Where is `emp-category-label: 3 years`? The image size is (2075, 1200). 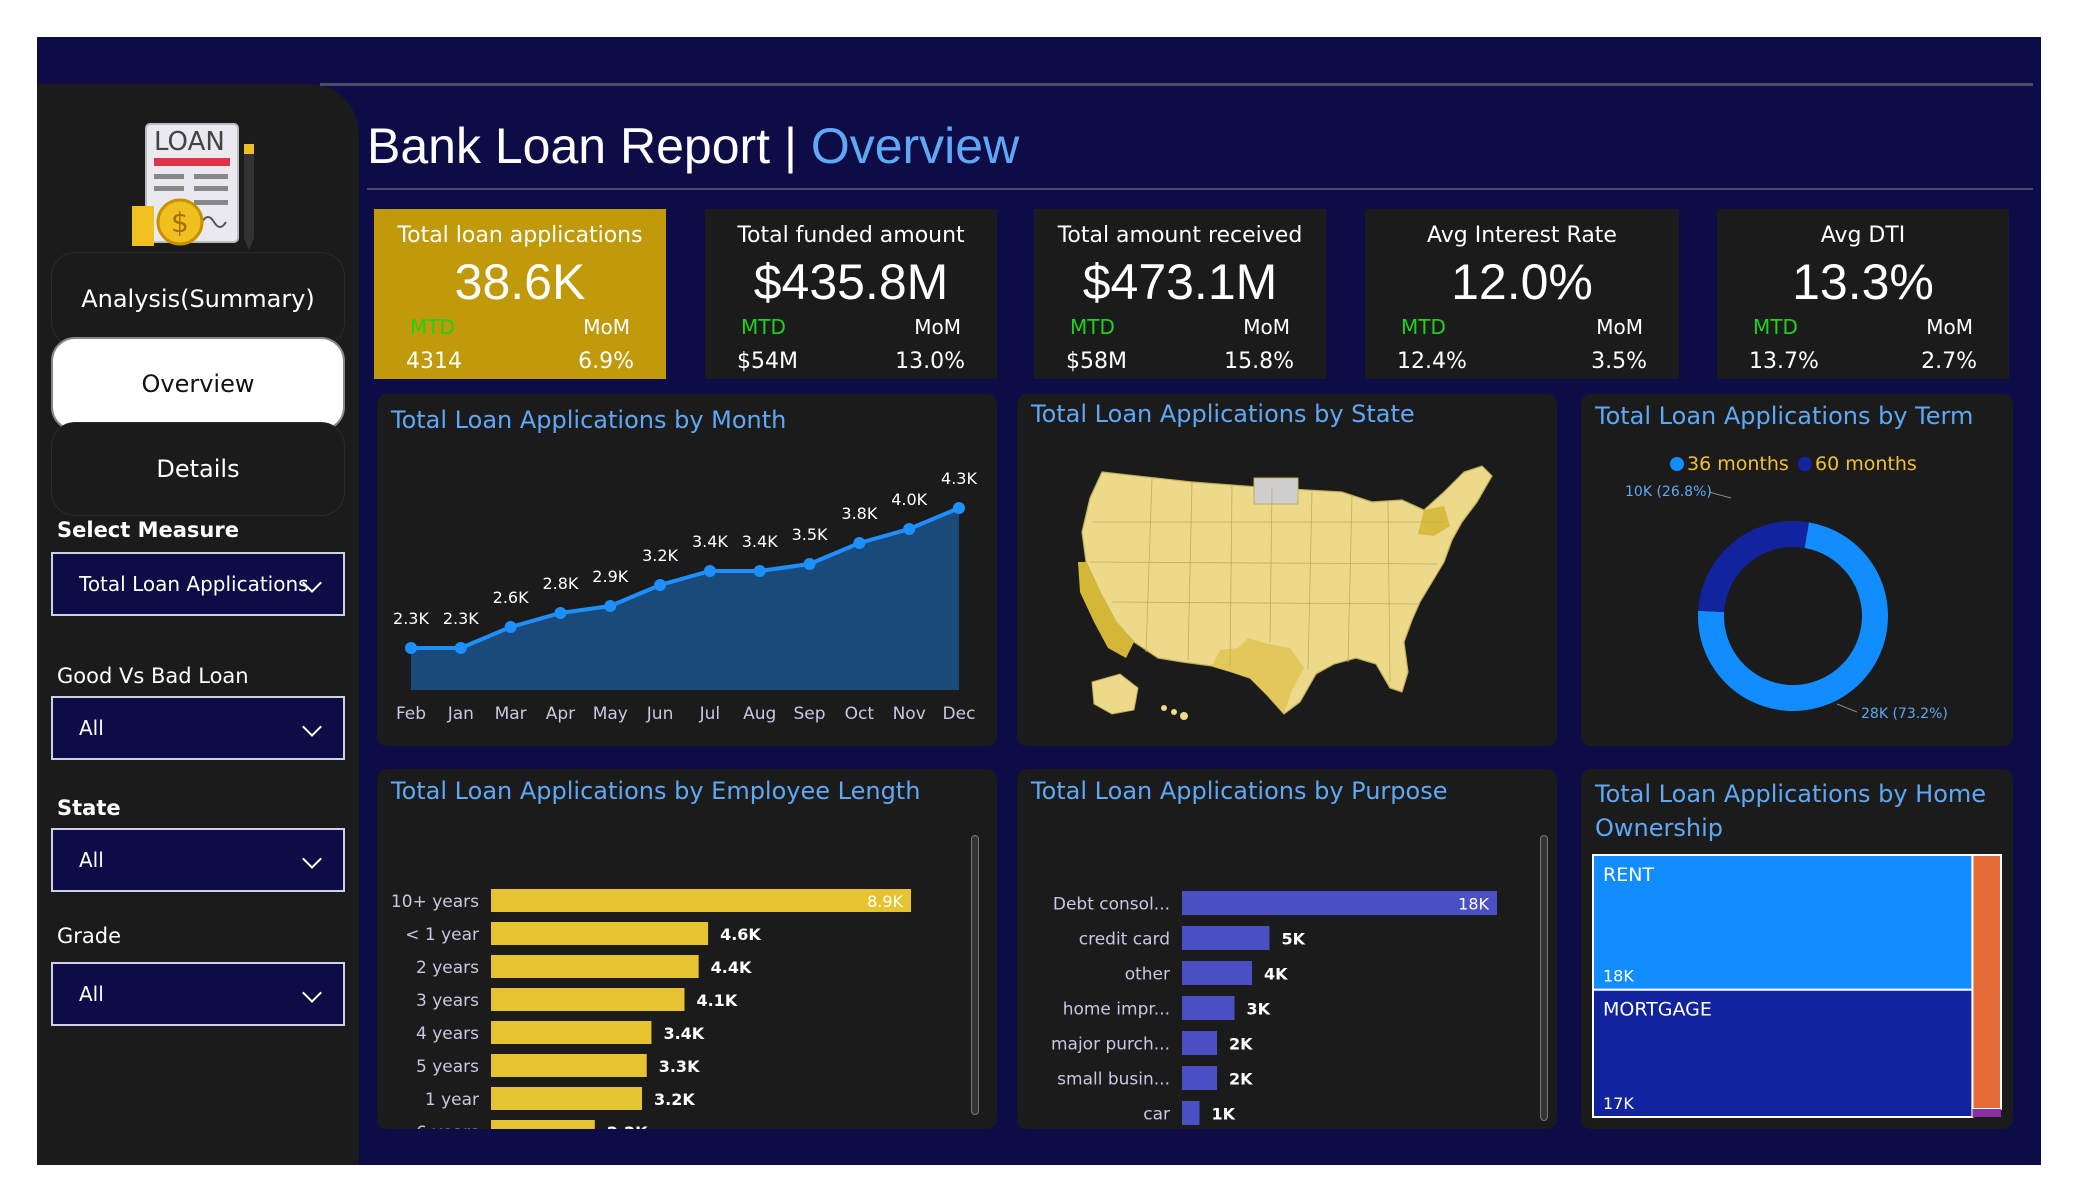 emp-category-label: 3 years is located at coordinates (447, 1001).